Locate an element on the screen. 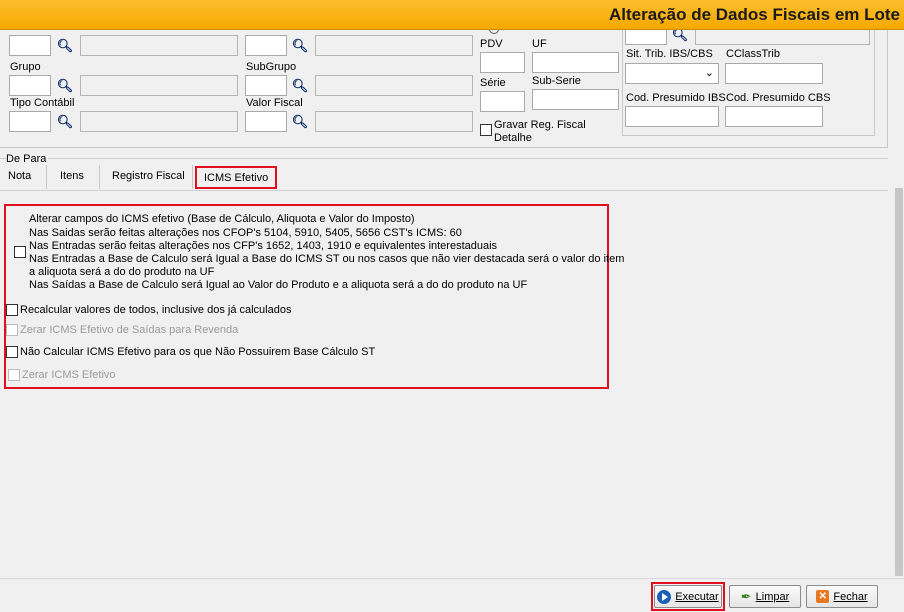  title-bar: Alteração de Dados Fiscais em Lote is located at coordinates (452, 15).